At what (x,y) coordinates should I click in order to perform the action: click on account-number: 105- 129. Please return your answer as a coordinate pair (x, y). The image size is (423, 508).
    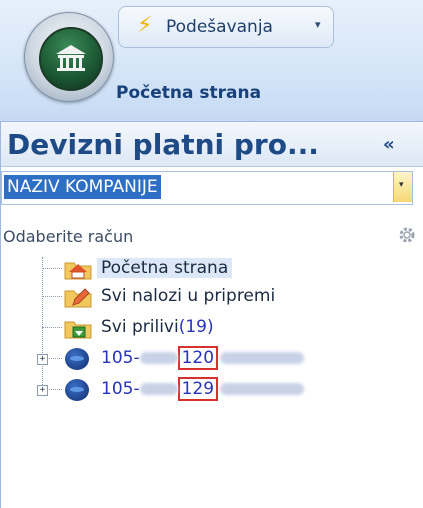
    Looking at the image, I should click on (203, 389).